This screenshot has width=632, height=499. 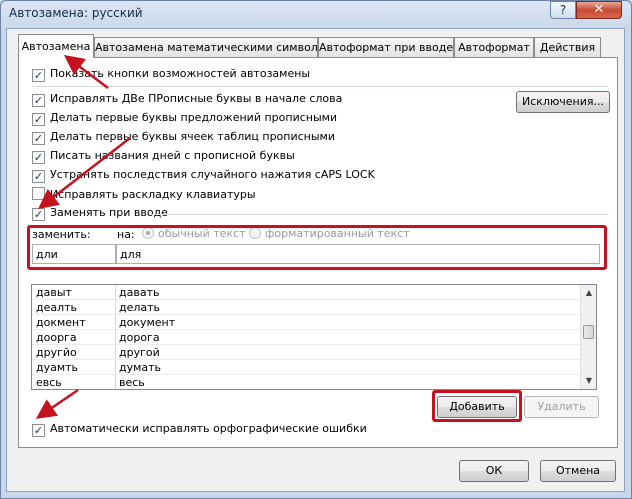 What do you see at coordinates (172, 155) in the screenshot?
I see `option-label: Писать названия дней с прописной буквы` at bounding box center [172, 155].